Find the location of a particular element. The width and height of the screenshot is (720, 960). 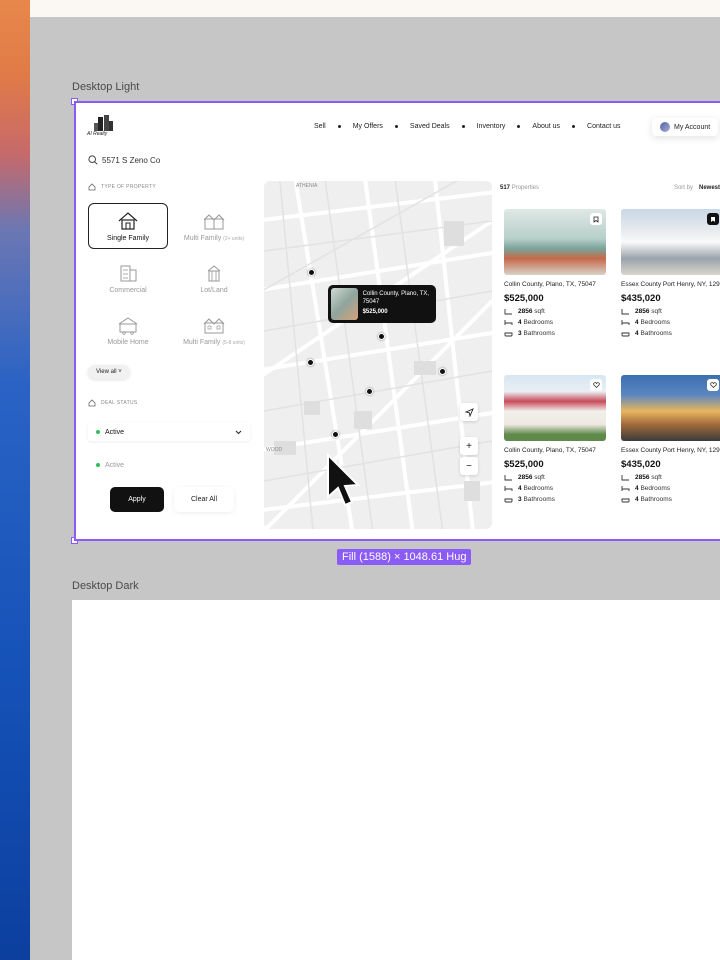

frame-label-light: Desktop Light is located at coordinates (105, 87).